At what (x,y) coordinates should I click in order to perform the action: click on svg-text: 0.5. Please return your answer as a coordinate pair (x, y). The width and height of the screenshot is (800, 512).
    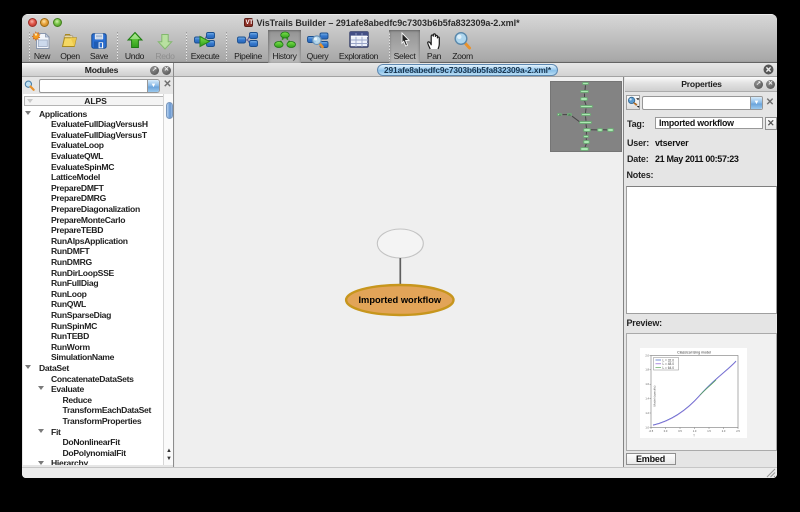
    Looking at the image, I should click on (680, 431).